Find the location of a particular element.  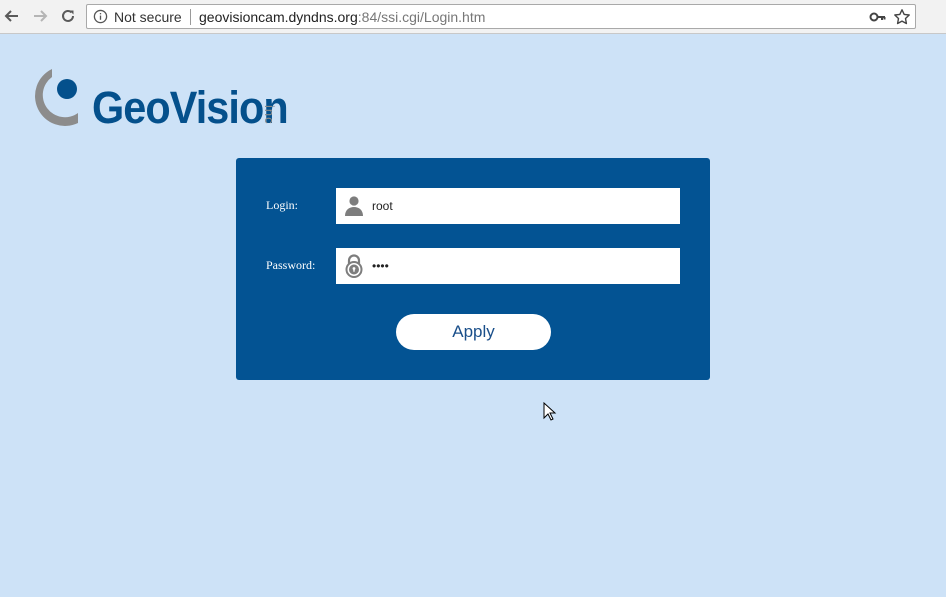

login-label: Login: is located at coordinates (282, 205).